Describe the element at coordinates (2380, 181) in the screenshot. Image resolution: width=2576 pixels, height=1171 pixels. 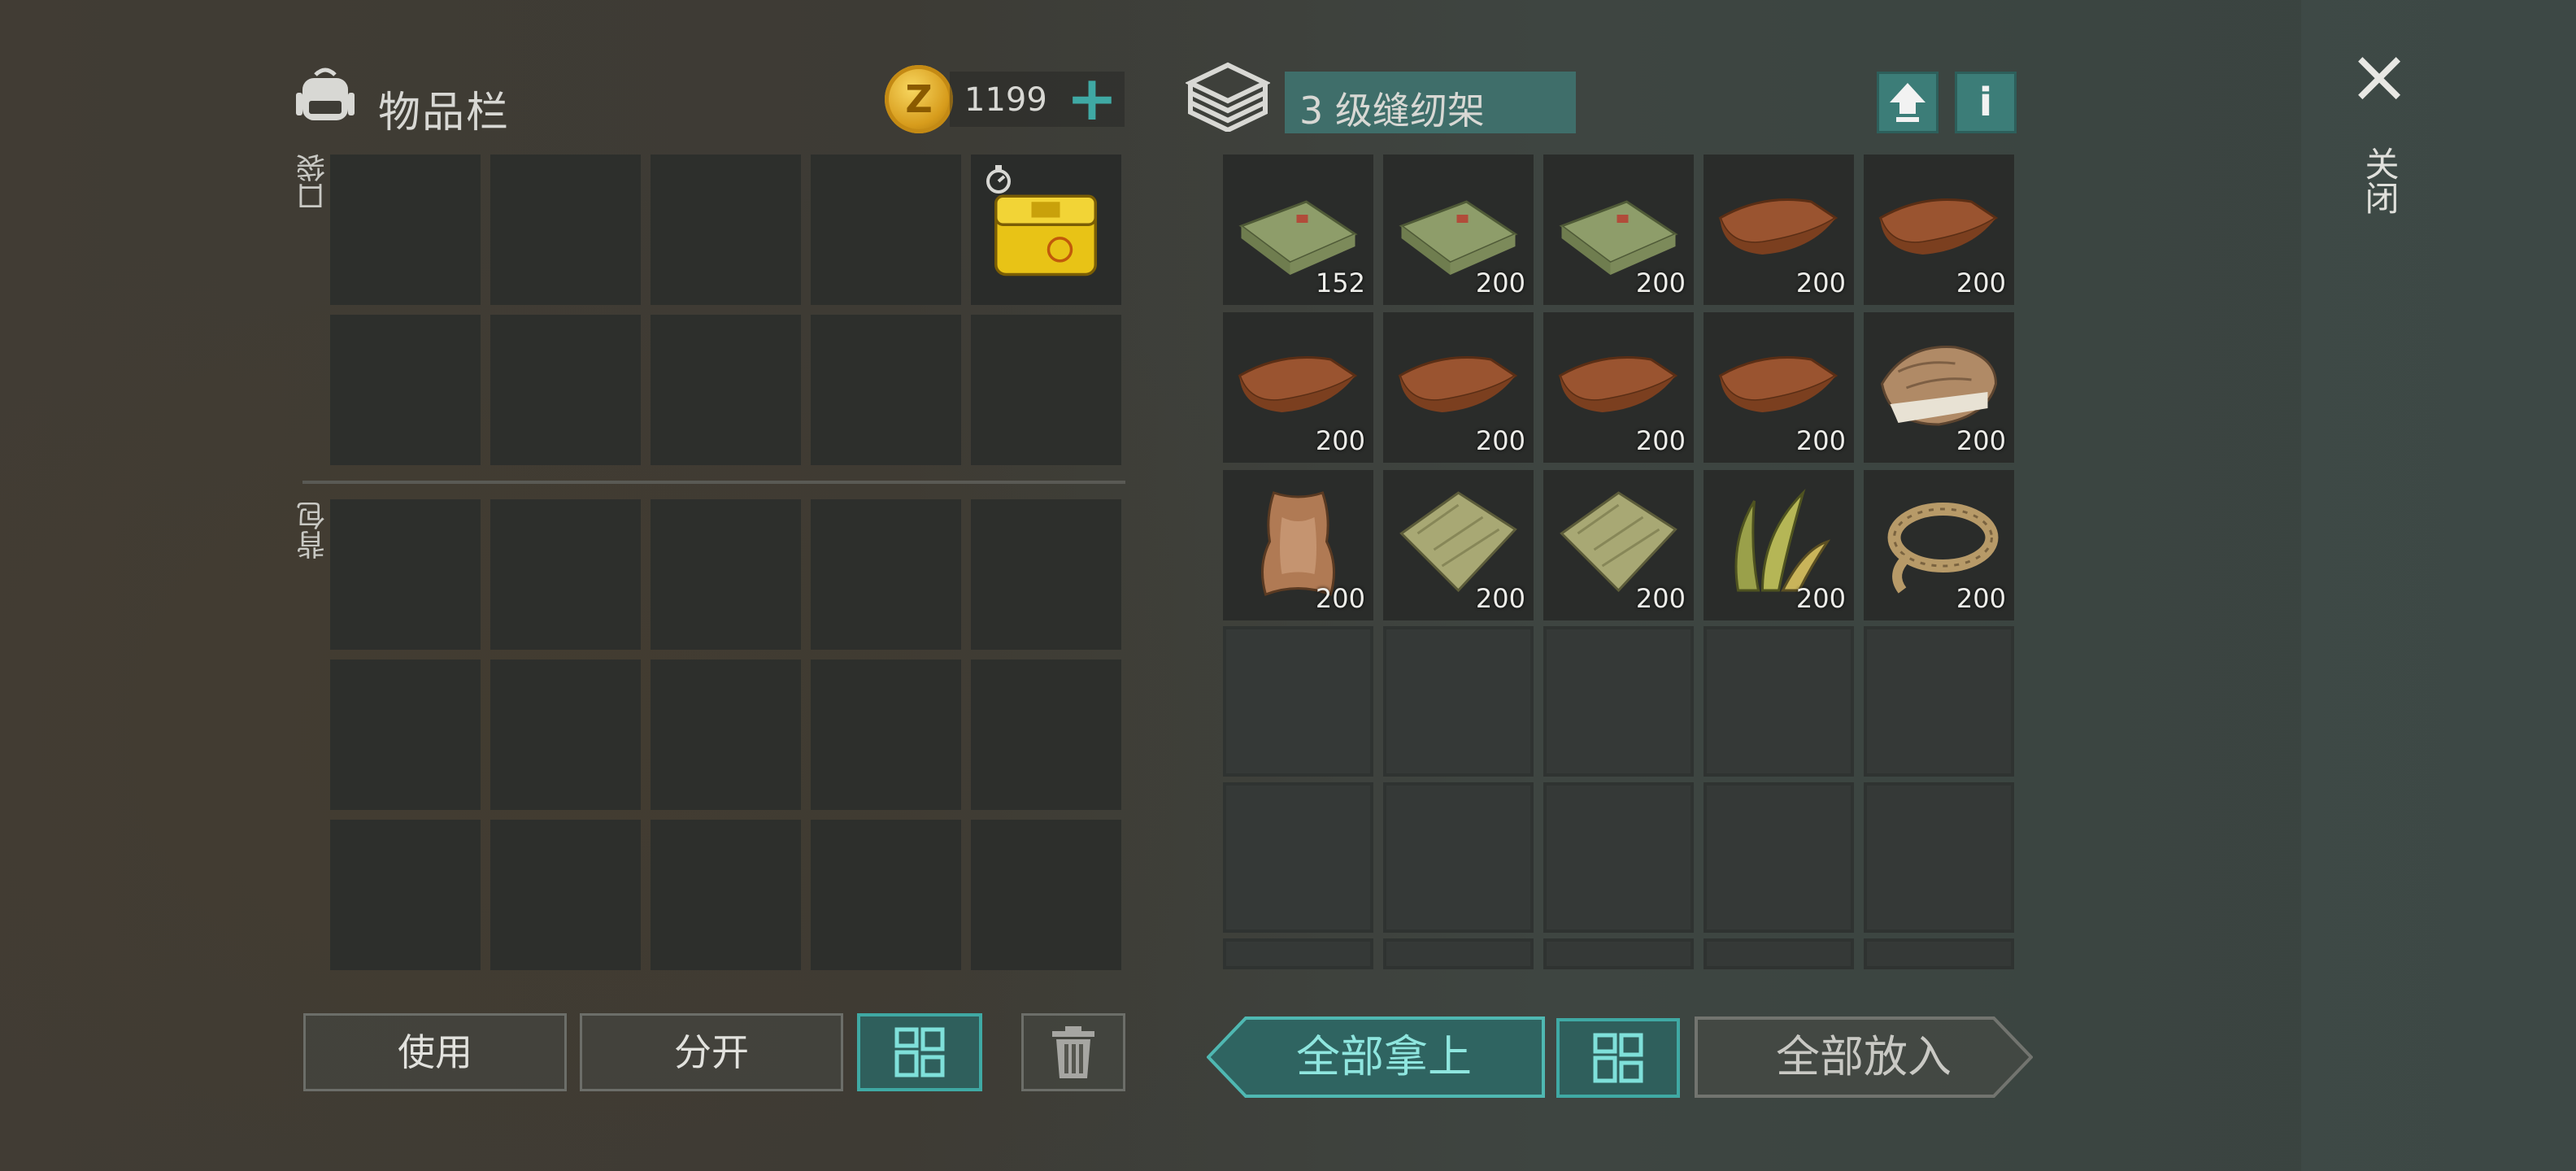
I see `close-label: 关闭` at that location.